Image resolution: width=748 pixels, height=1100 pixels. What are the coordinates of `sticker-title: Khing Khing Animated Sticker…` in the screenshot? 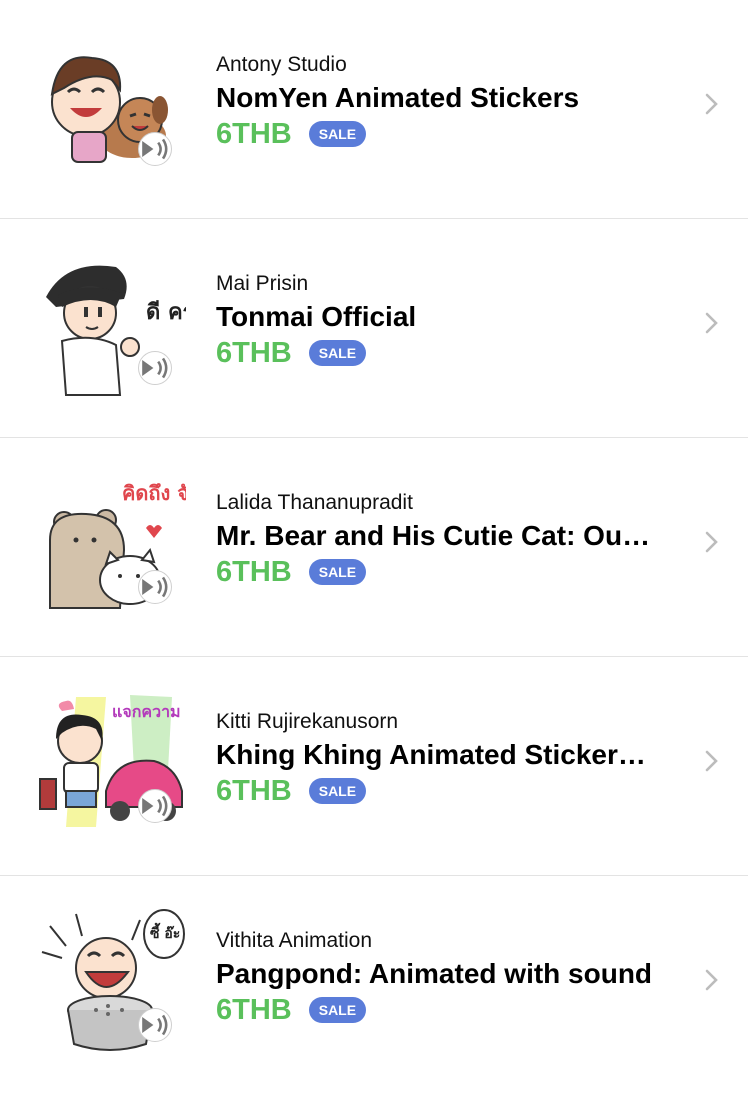 It's located at (431, 754).